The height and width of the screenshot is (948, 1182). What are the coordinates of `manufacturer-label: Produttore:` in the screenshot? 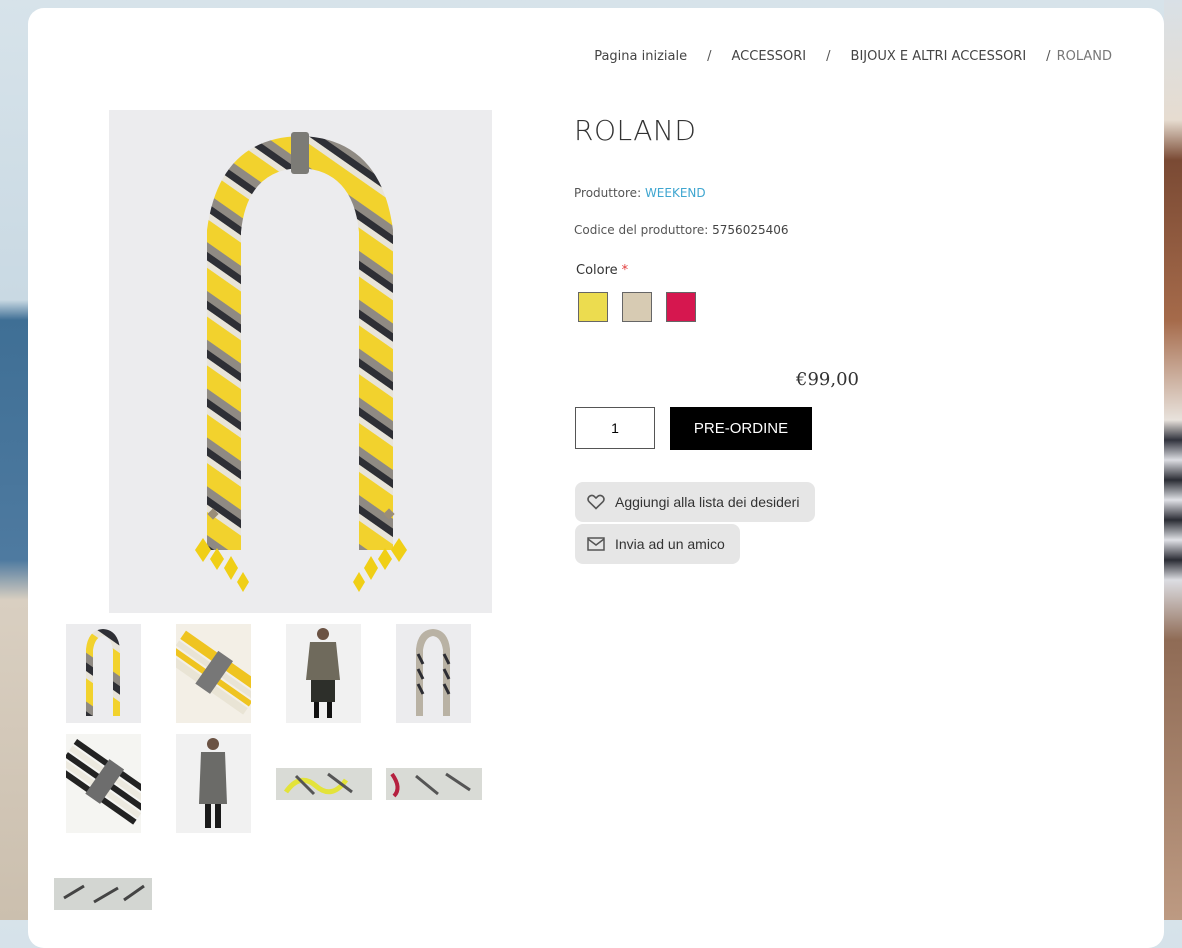 It's located at (608, 193).